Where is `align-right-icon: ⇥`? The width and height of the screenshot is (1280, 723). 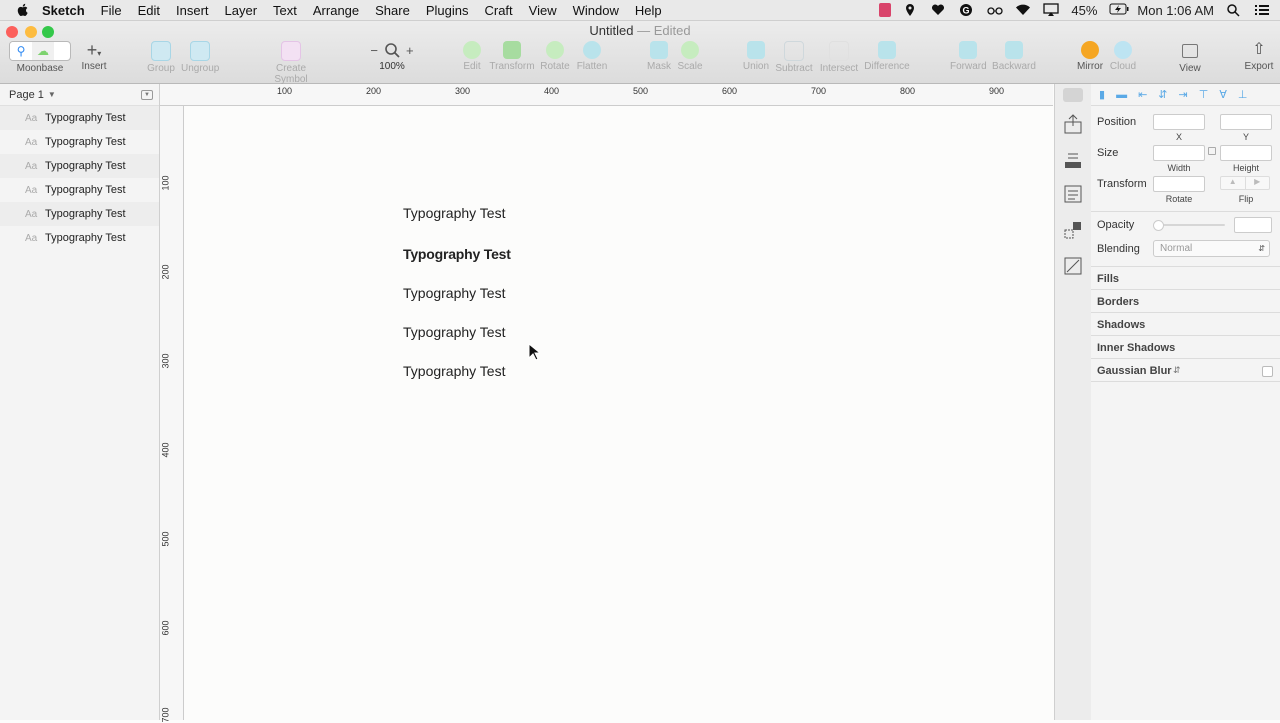 align-right-icon: ⇥ is located at coordinates (1183, 94).